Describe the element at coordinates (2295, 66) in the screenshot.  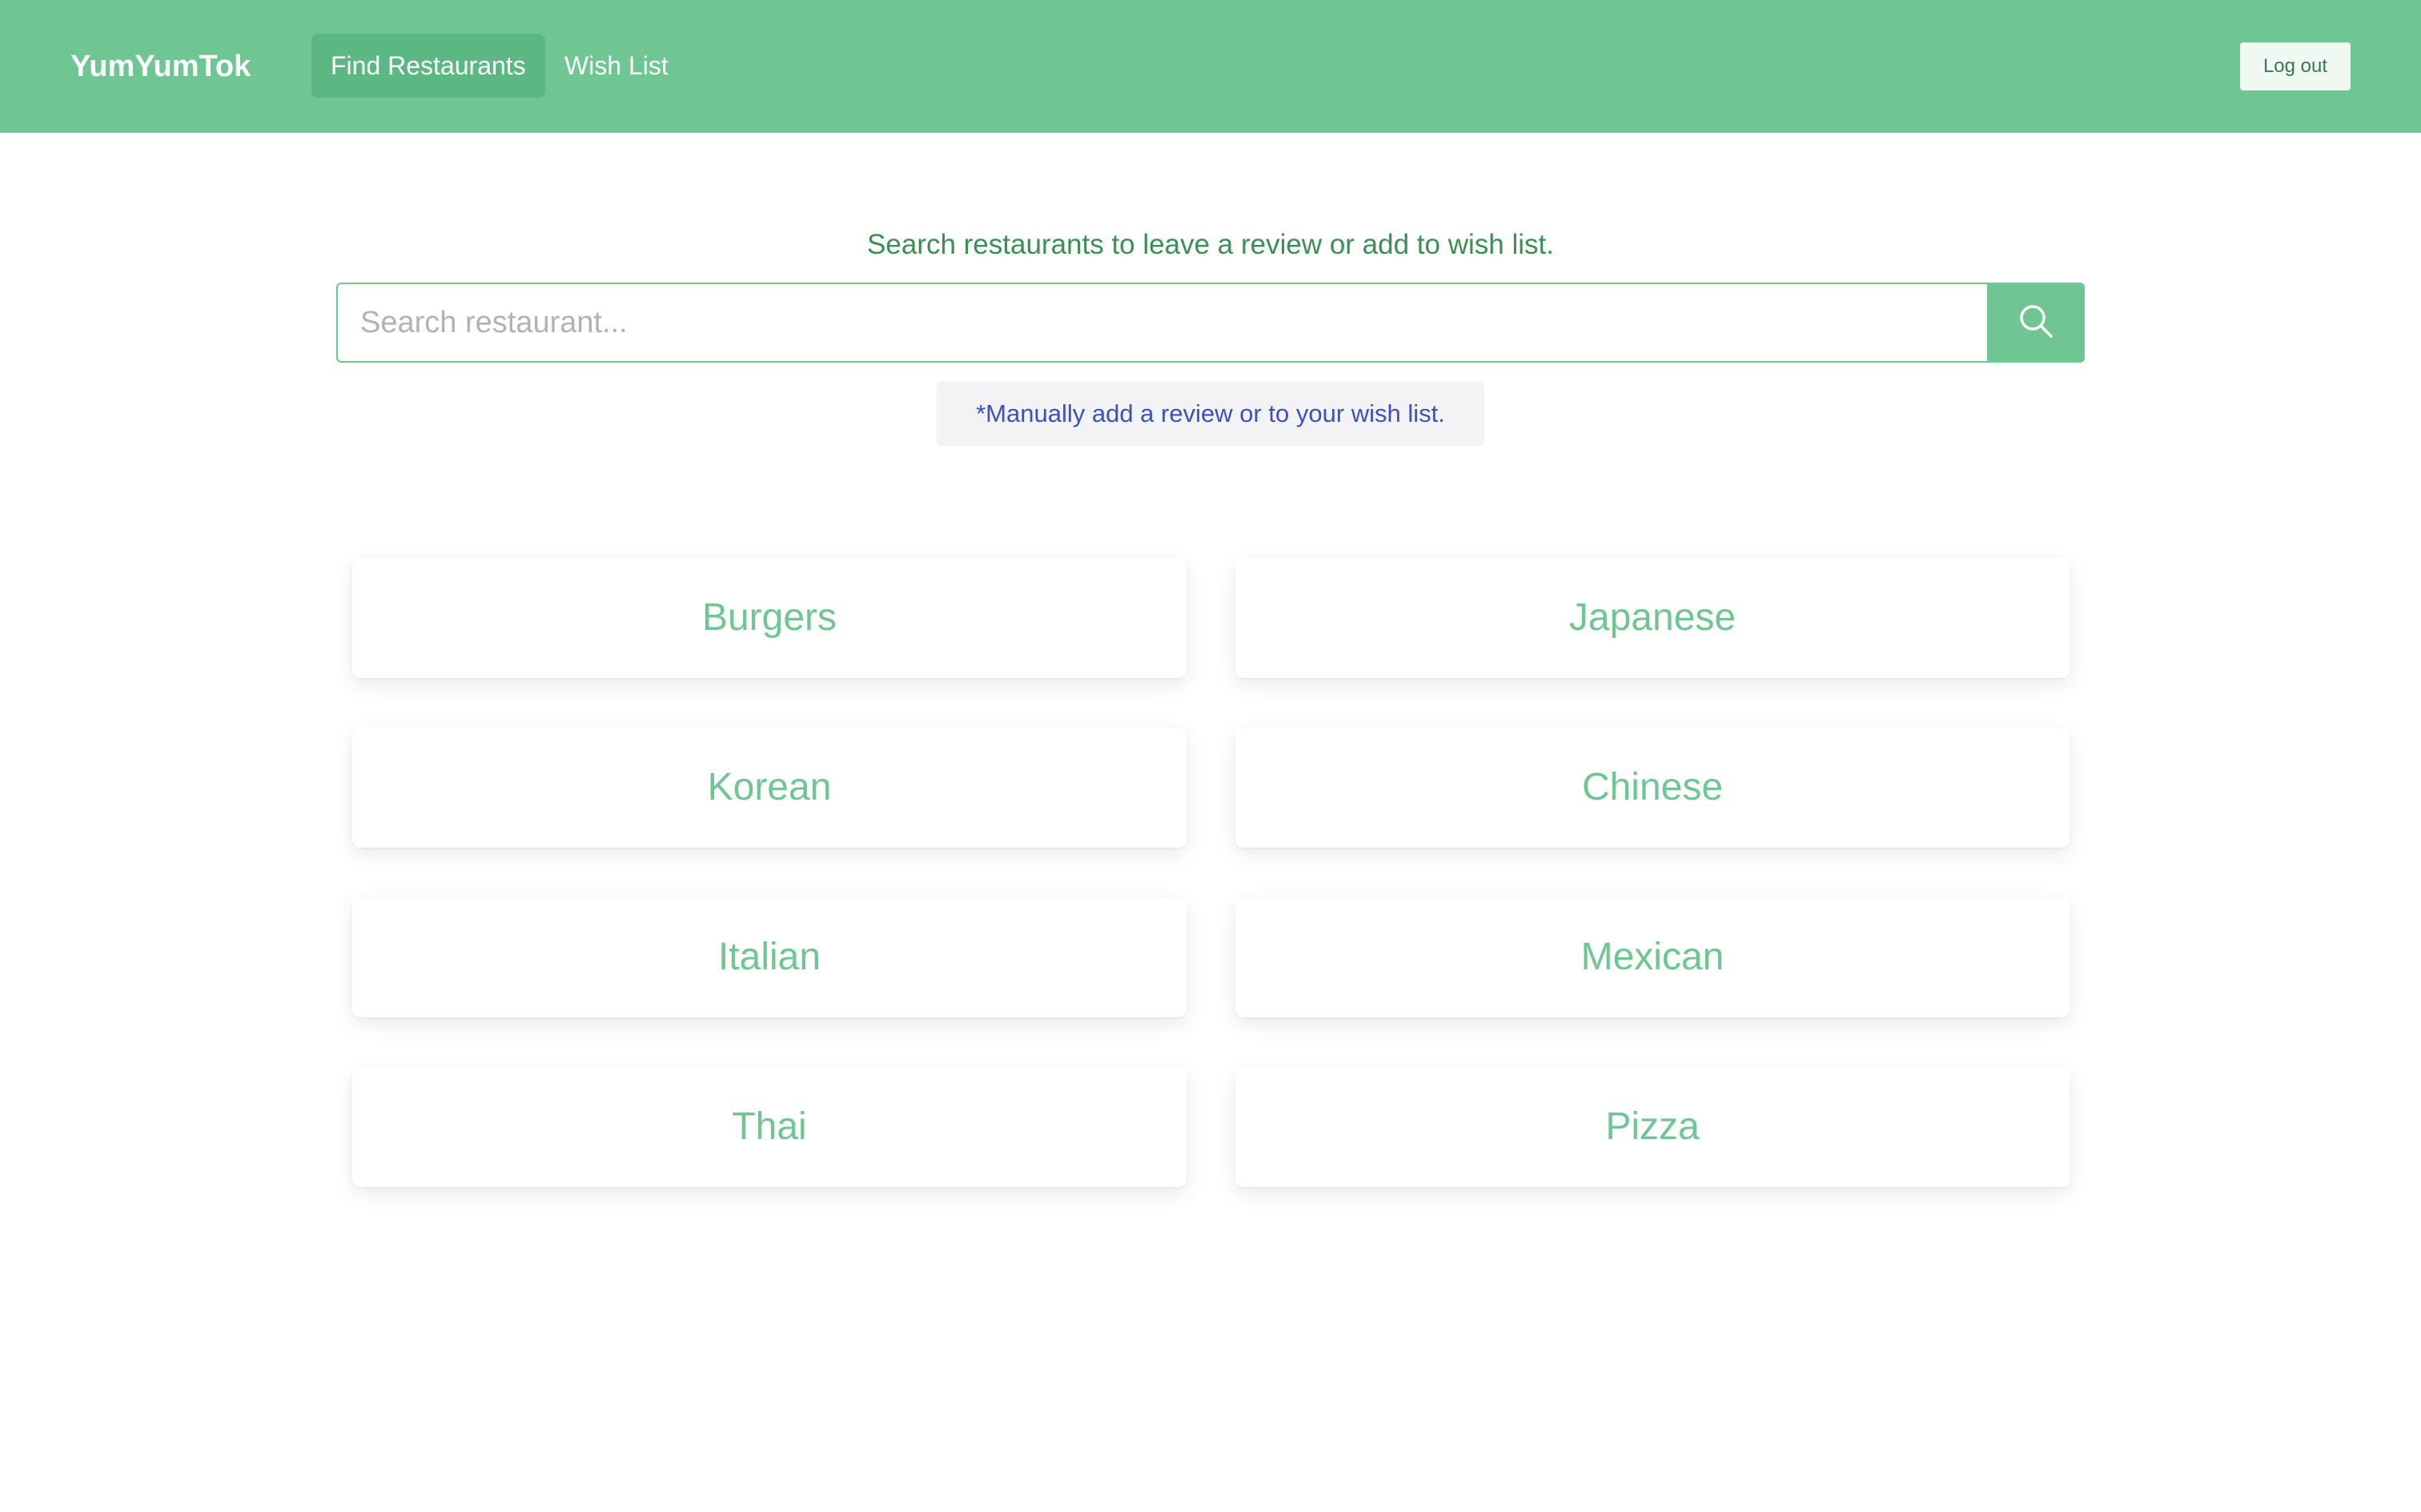
I see `logout-button: Log out` at that location.